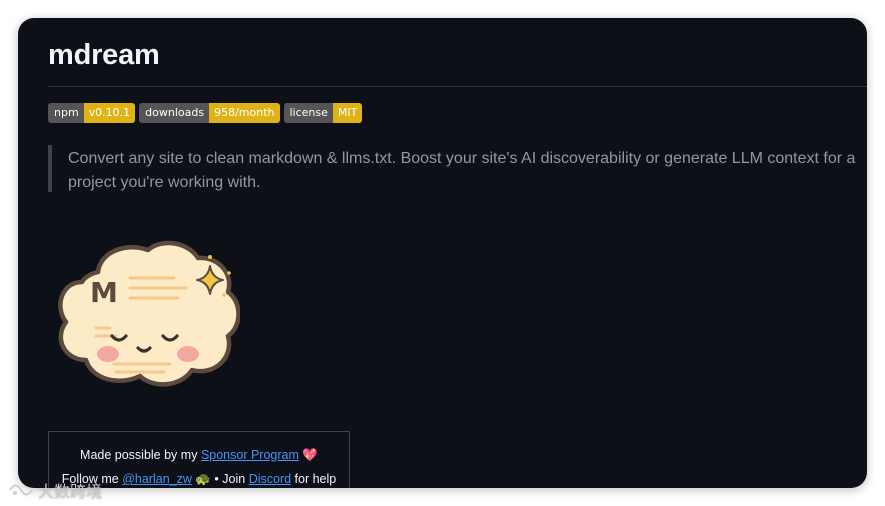 This screenshot has height=506, width=885. Describe the element at coordinates (149, 313) in the screenshot. I see `mdream-cloud-mascot-icon: M` at that location.